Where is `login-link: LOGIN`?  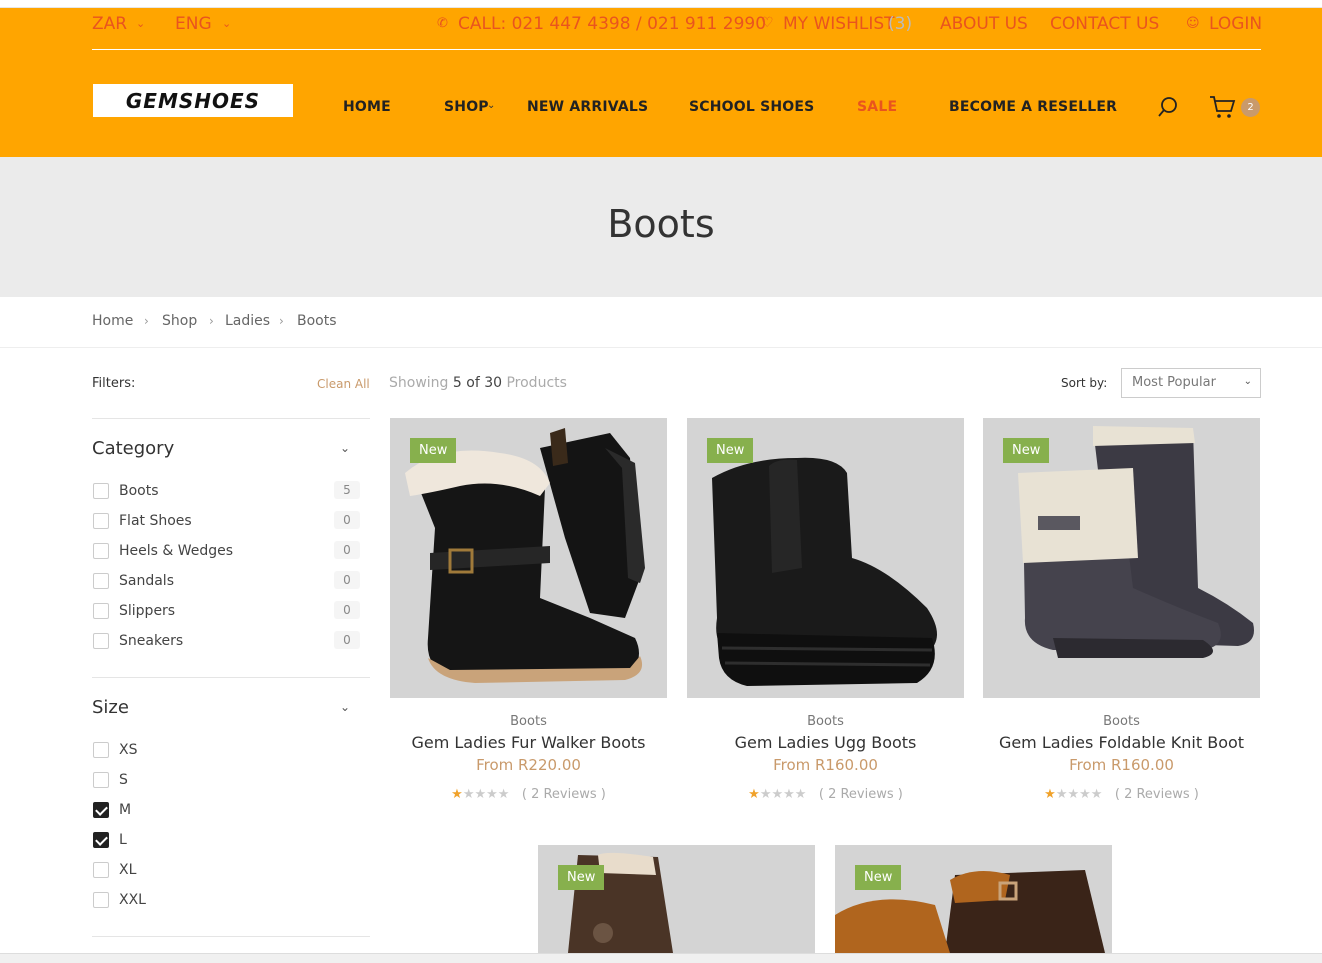
login-link: LOGIN is located at coordinates (1235, 24).